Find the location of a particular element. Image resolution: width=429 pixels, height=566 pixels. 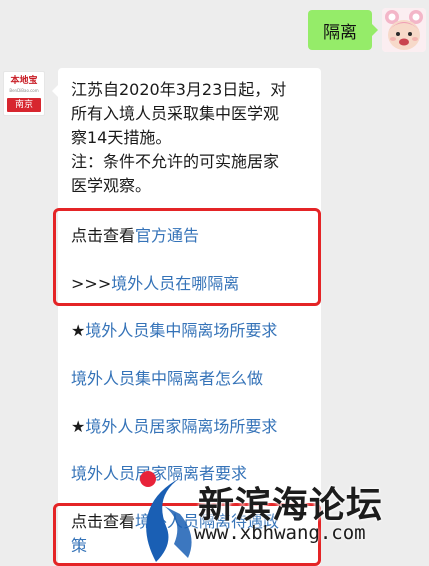

sender-avatar: 本地宝 BenDiBao.com 南京 is located at coordinates (24, 93).